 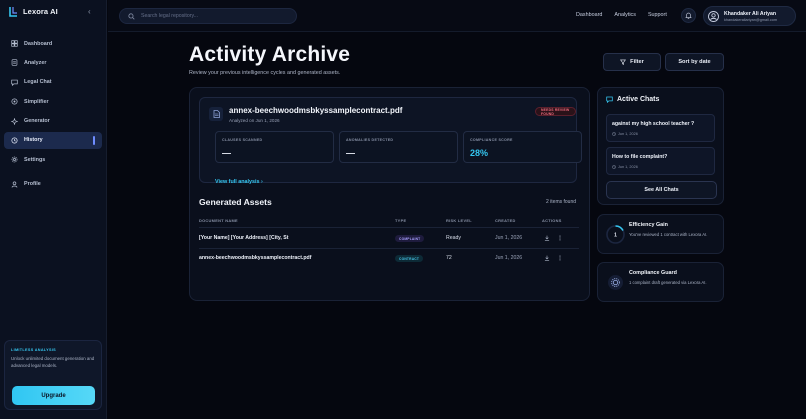 I want to click on stat-value: 28%, so click(x=479, y=153).